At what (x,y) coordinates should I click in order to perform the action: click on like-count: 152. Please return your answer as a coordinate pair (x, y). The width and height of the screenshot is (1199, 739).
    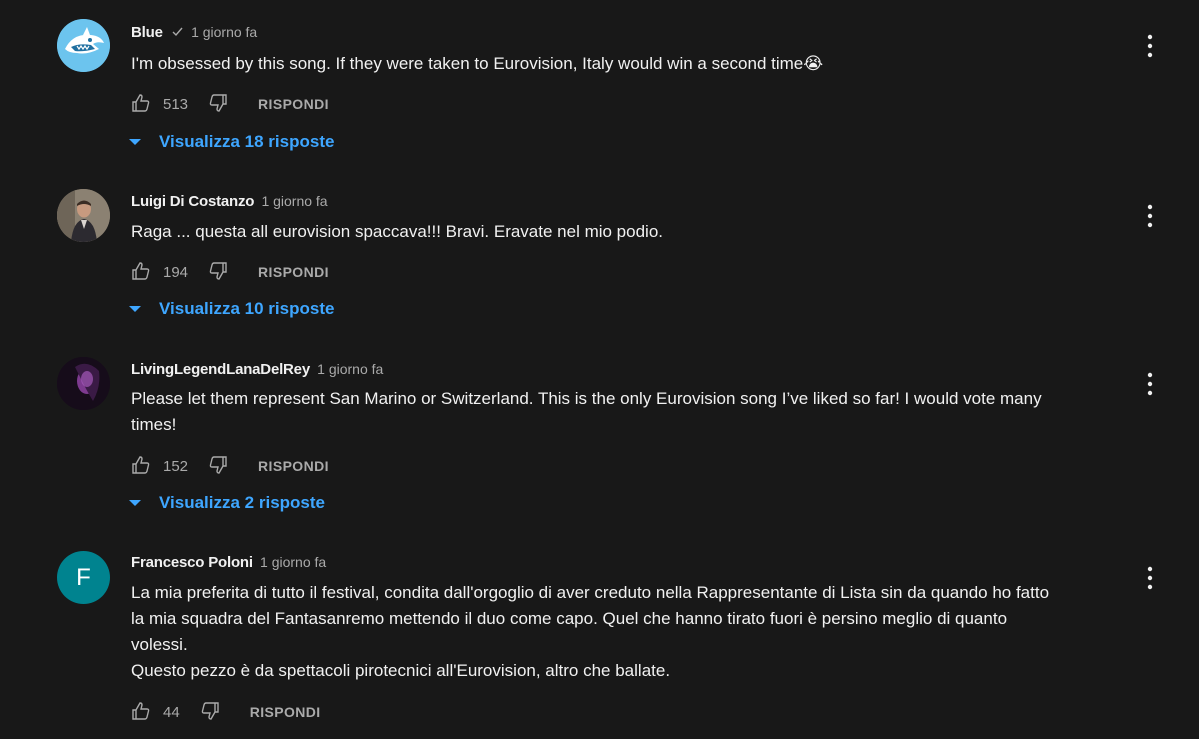
    Looking at the image, I should click on (176, 466).